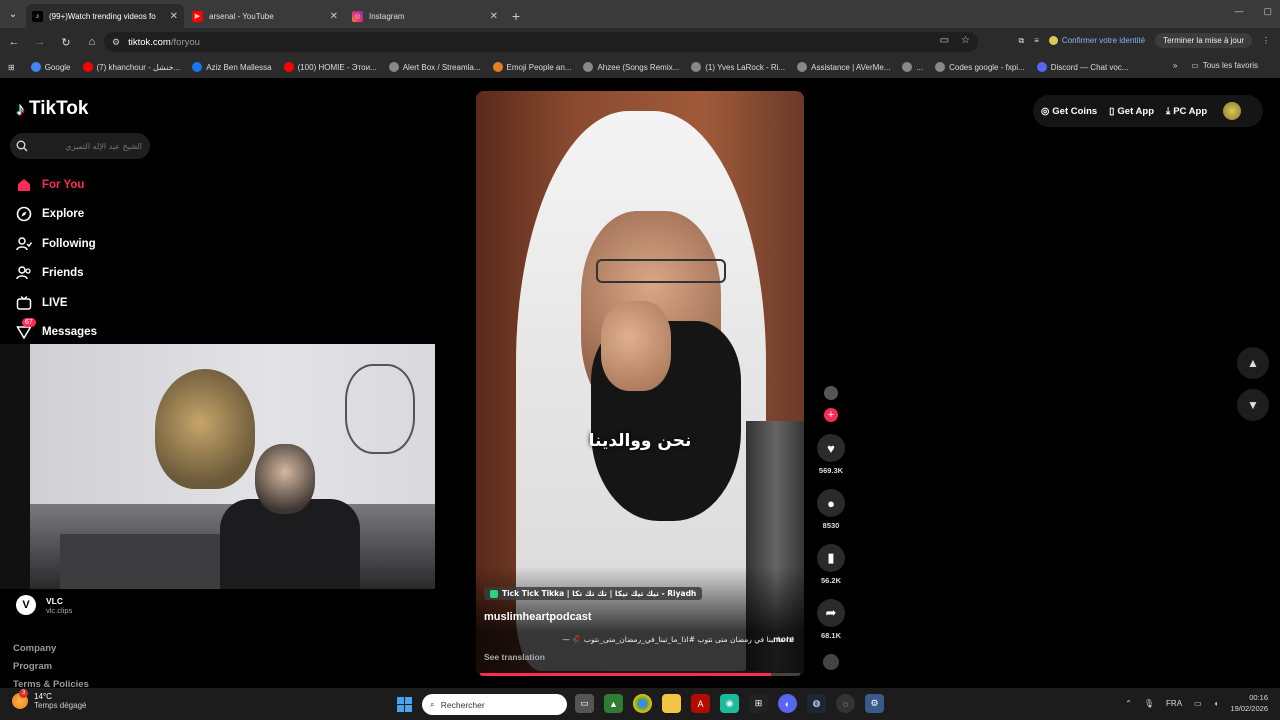 The width and height of the screenshot is (1280, 720). What do you see at coordinates (965, 40) in the screenshot?
I see `bookmark-star-icon: ☆` at bounding box center [965, 40].